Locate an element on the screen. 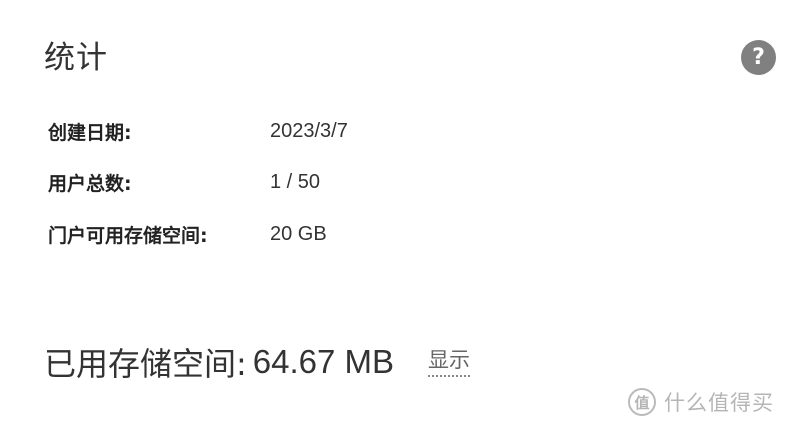 This screenshot has width=788, height=427. usage-label: 已用存储空间: is located at coordinates (145, 364).